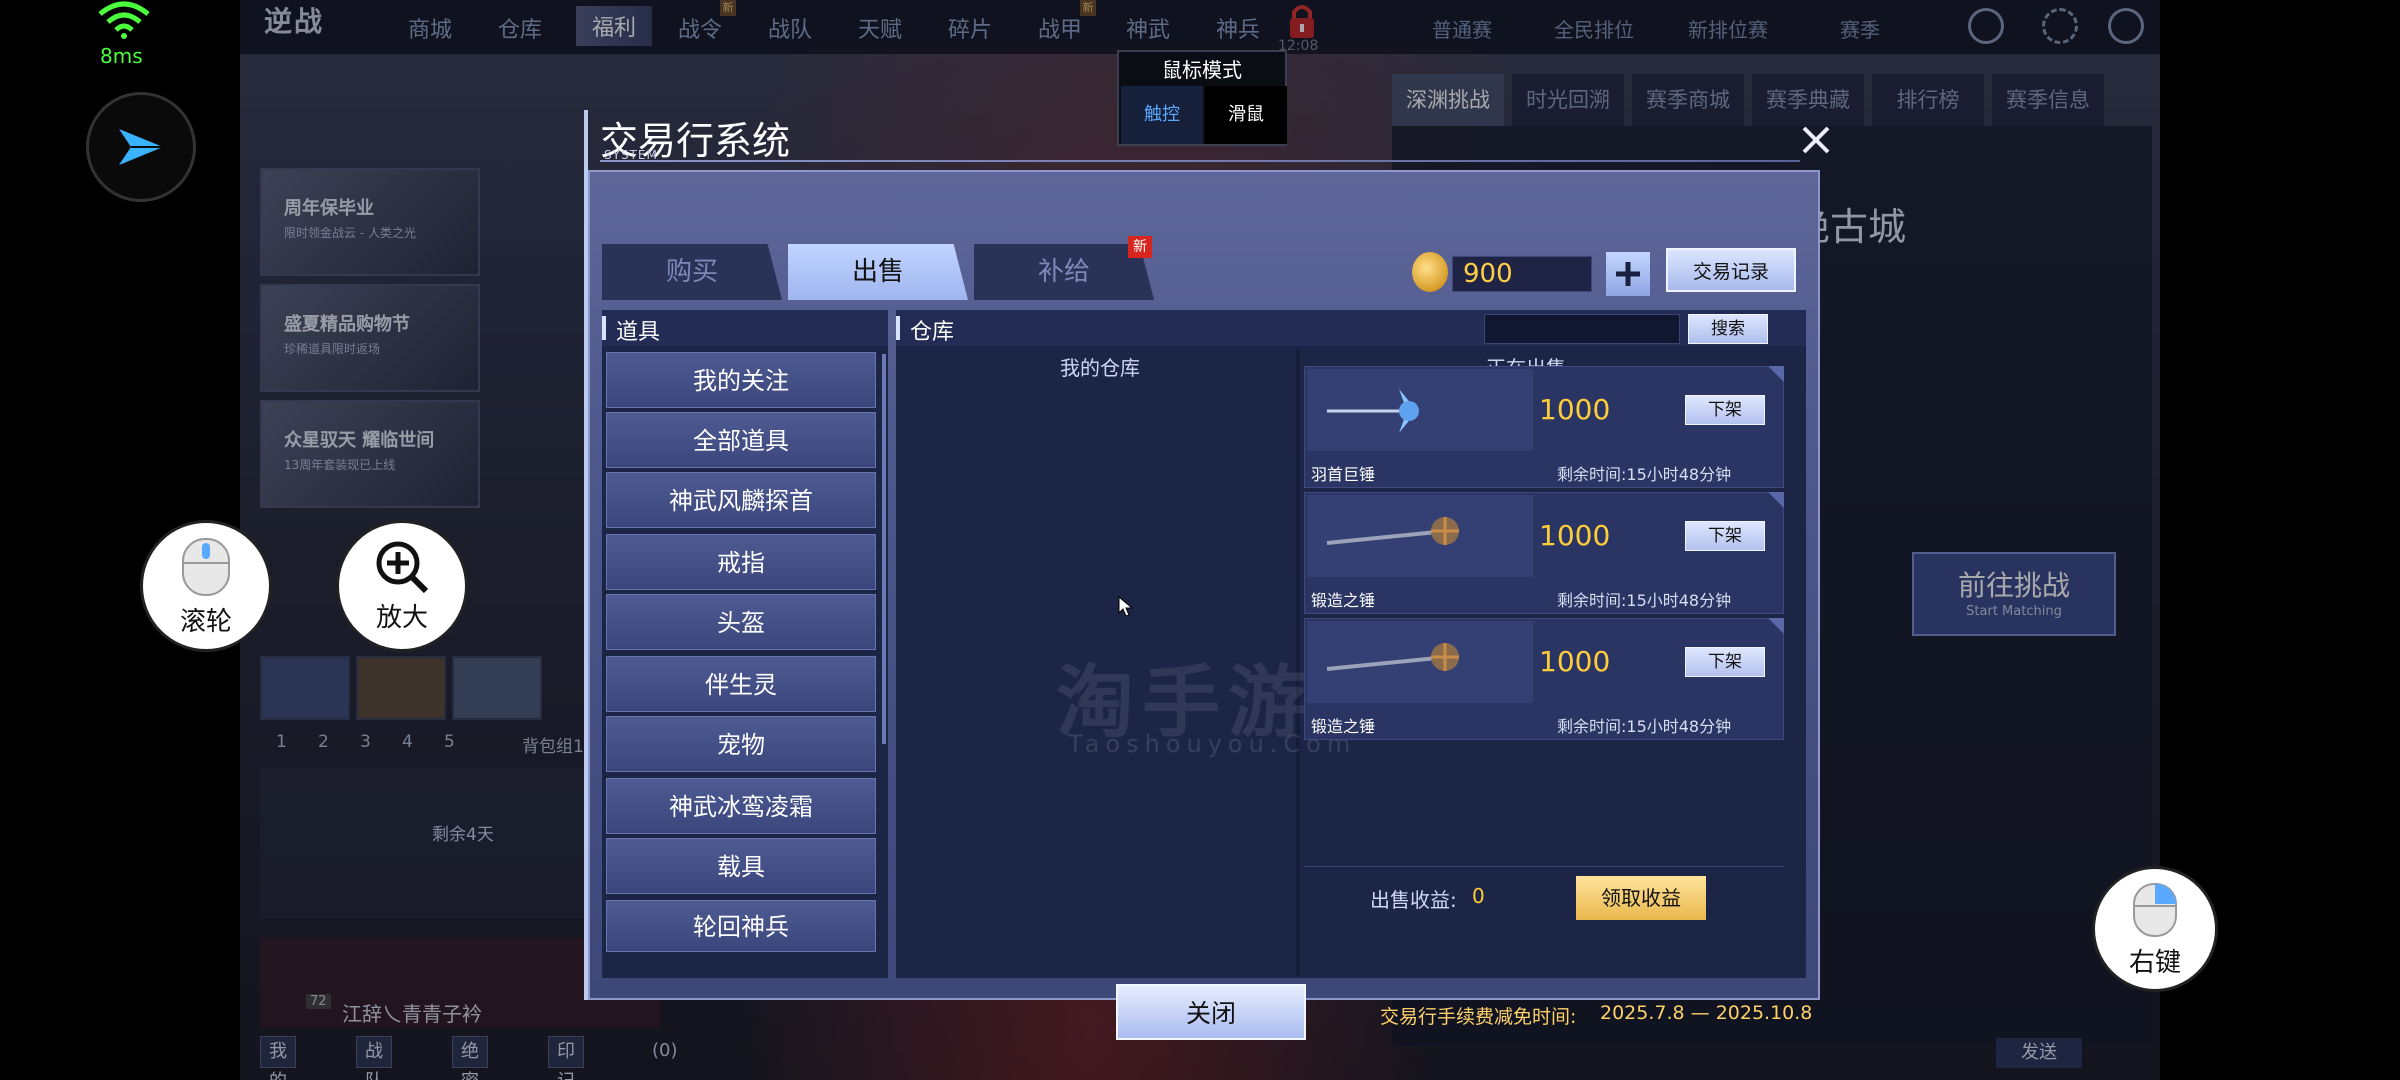 The height and width of the screenshot is (1080, 2400). I want to click on zoom-in-icon, so click(402, 567).